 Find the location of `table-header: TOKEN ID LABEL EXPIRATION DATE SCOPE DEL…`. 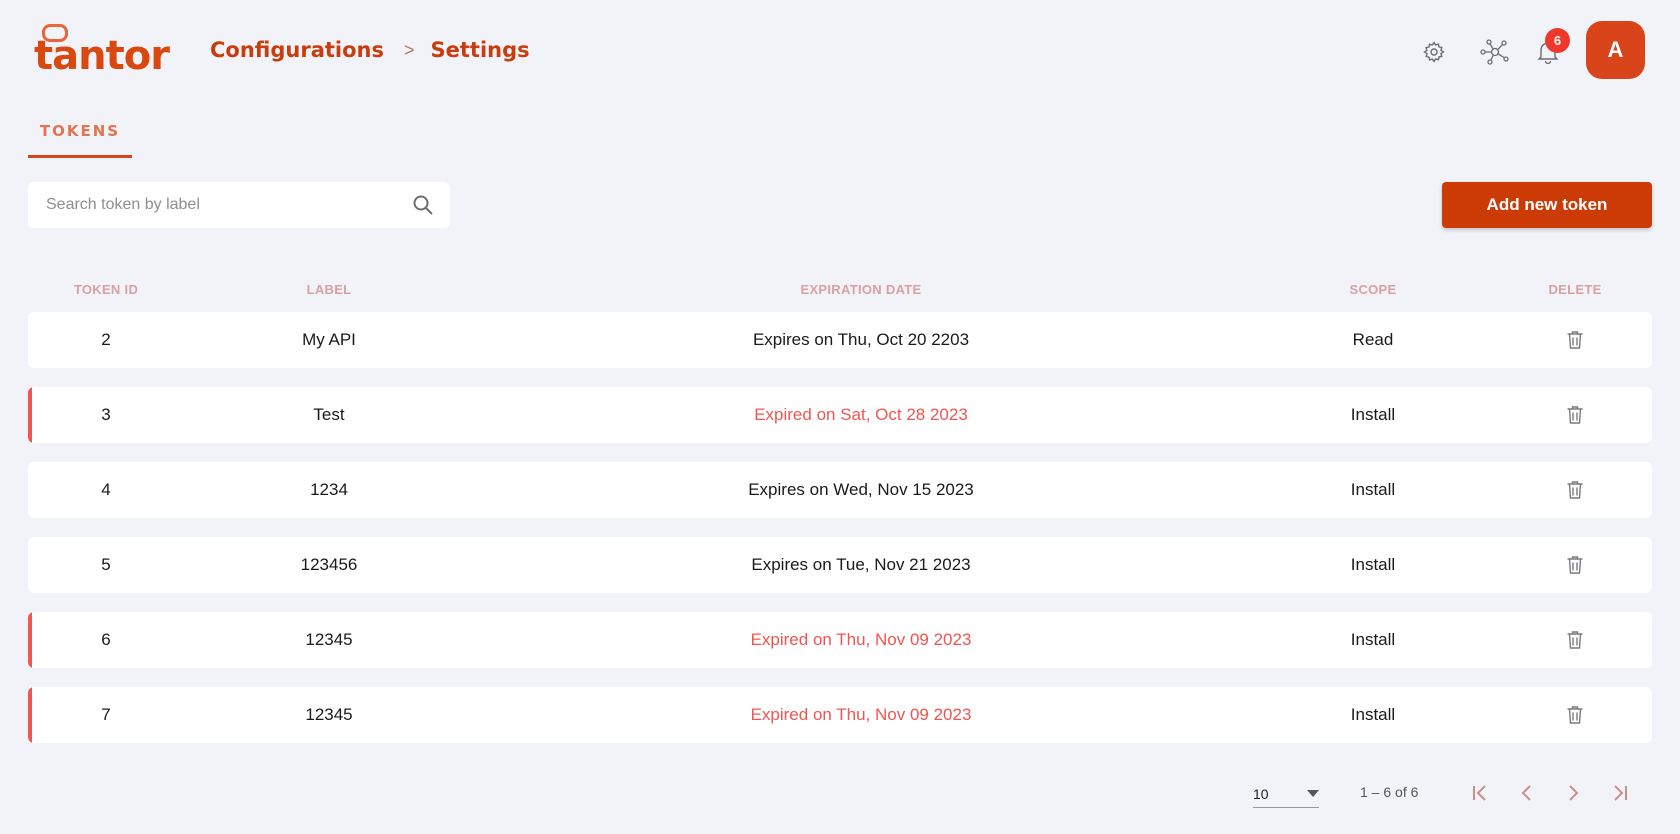

table-header: TOKEN ID LABEL EXPIRATION DATE SCOPE DEL… is located at coordinates (840, 292).